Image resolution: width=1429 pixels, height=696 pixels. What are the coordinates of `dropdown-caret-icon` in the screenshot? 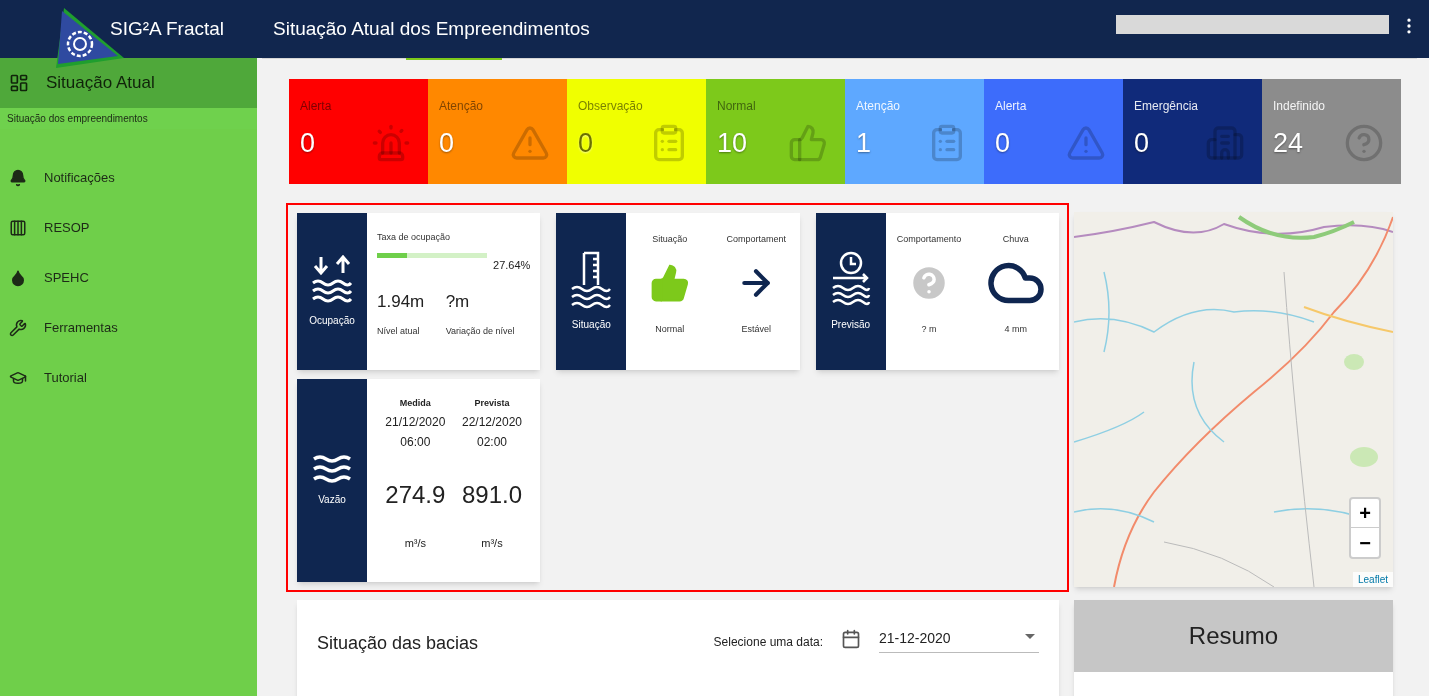 It's located at (1030, 636).